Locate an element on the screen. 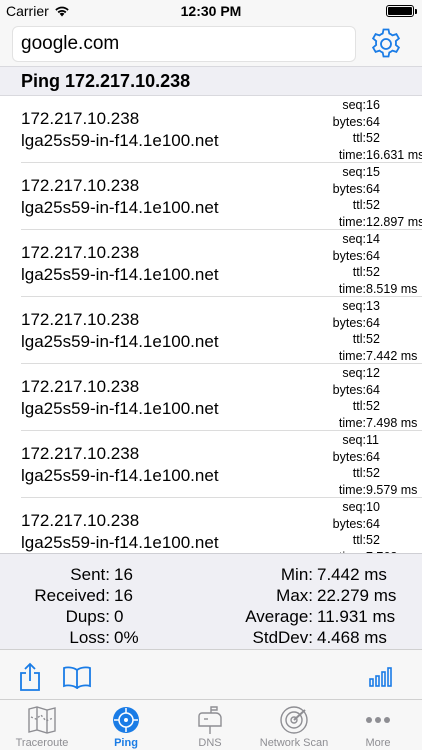  tab-network-scan: Network Scan is located at coordinates (294, 725).